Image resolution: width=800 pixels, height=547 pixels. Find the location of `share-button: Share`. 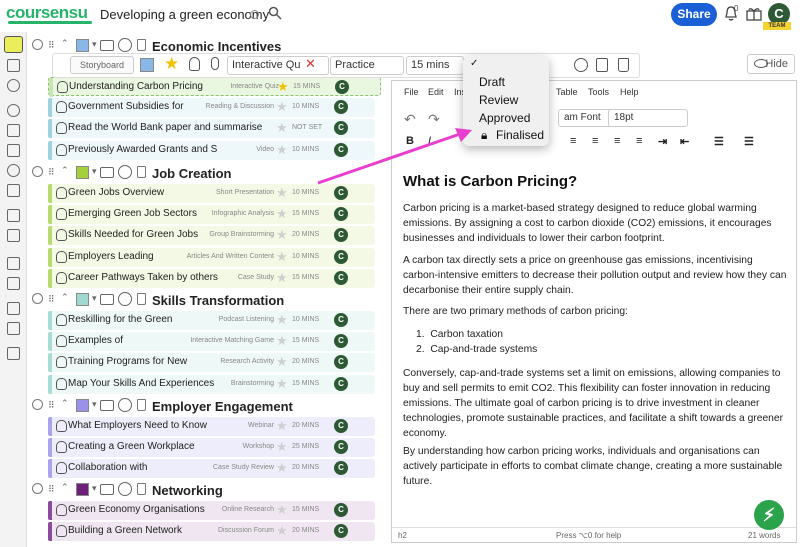

share-button: Share is located at coordinates (694, 14).